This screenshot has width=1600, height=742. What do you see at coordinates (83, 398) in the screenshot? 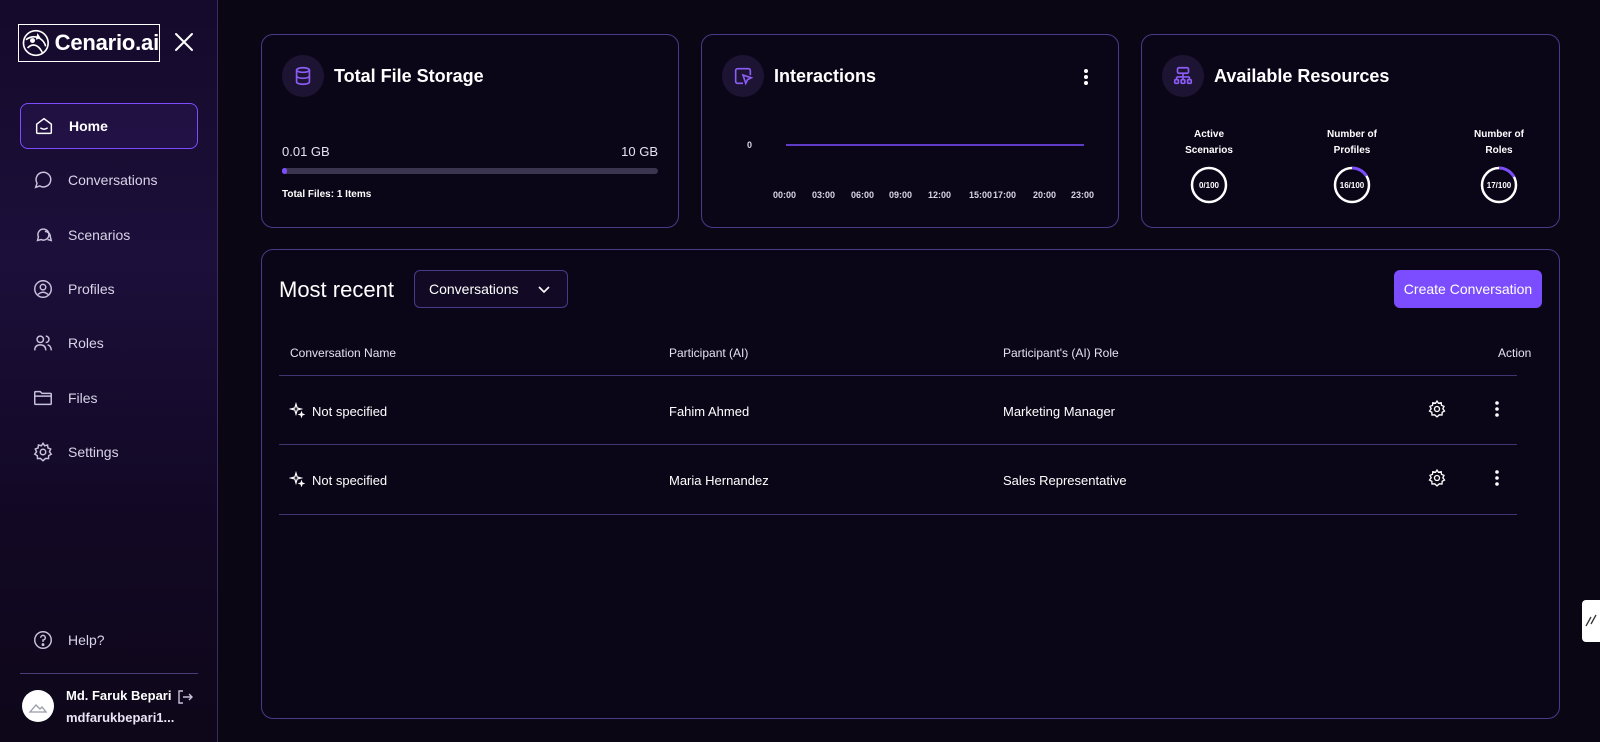
I see `sidebar-item-label: Files` at bounding box center [83, 398].